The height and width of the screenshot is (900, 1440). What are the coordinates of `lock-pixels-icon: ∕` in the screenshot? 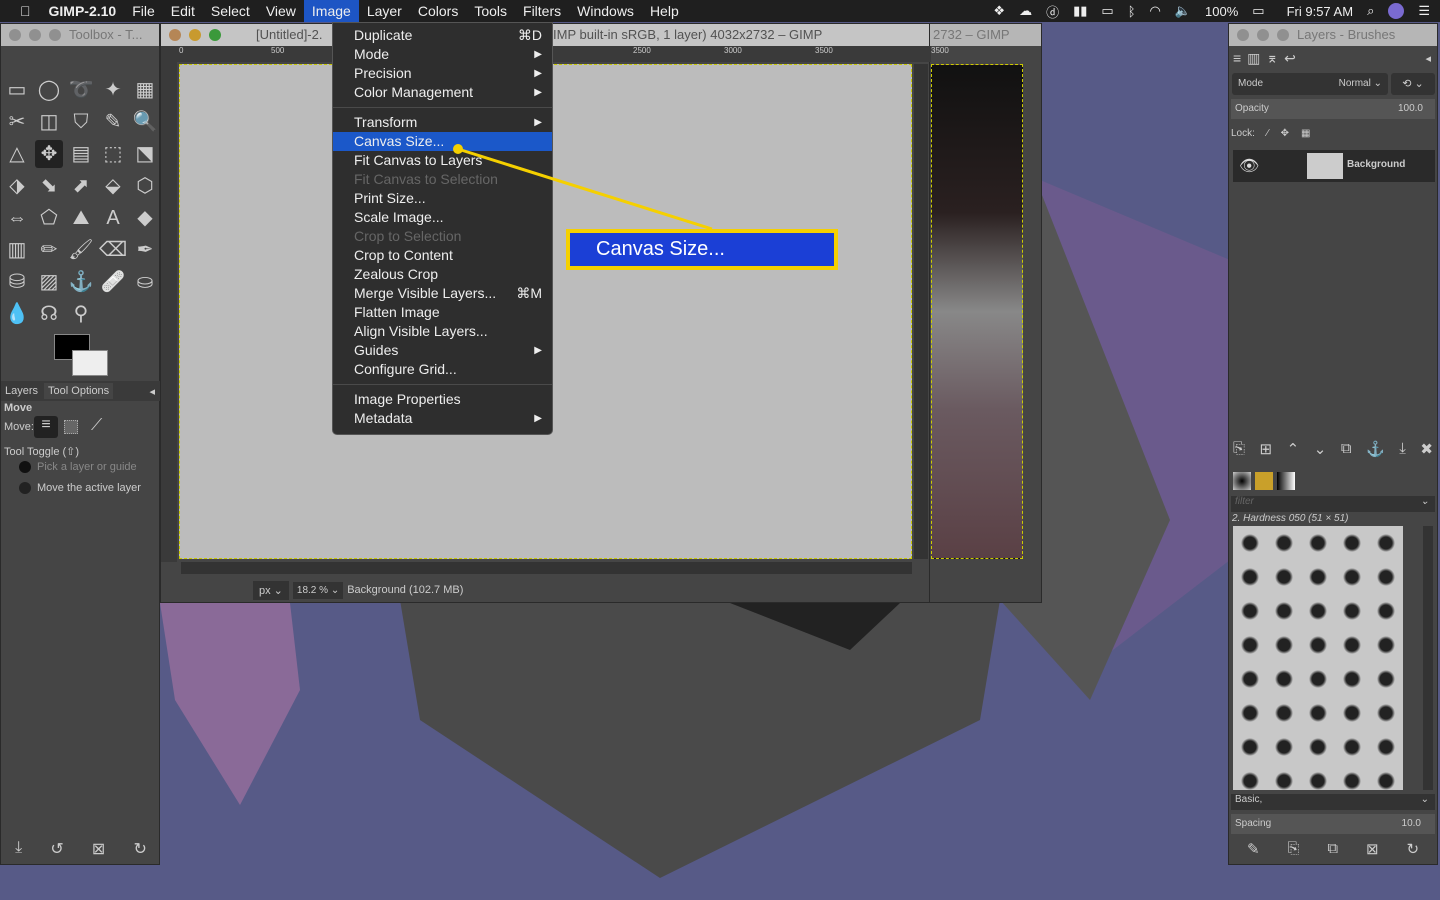 It's located at (1268, 133).